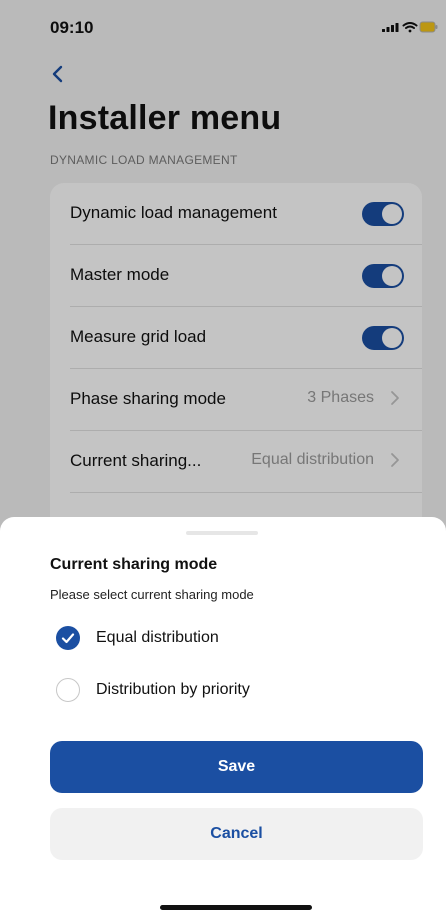 The width and height of the screenshot is (446, 912). I want to click on option-label: Distribution by priority, so click(173, 689).